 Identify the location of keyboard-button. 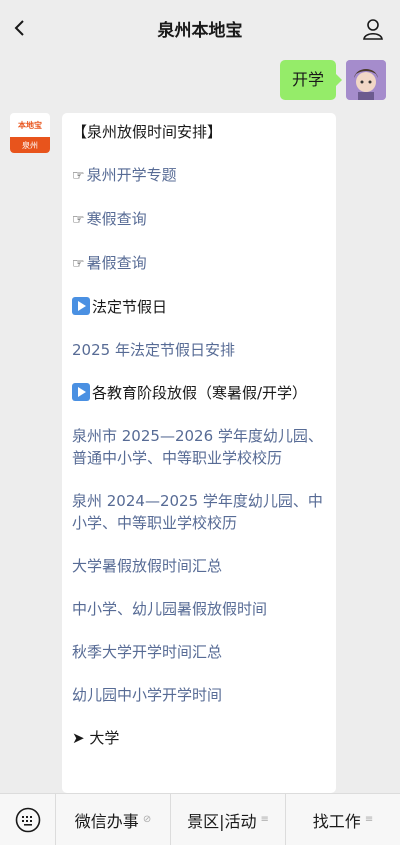
(28, 819).